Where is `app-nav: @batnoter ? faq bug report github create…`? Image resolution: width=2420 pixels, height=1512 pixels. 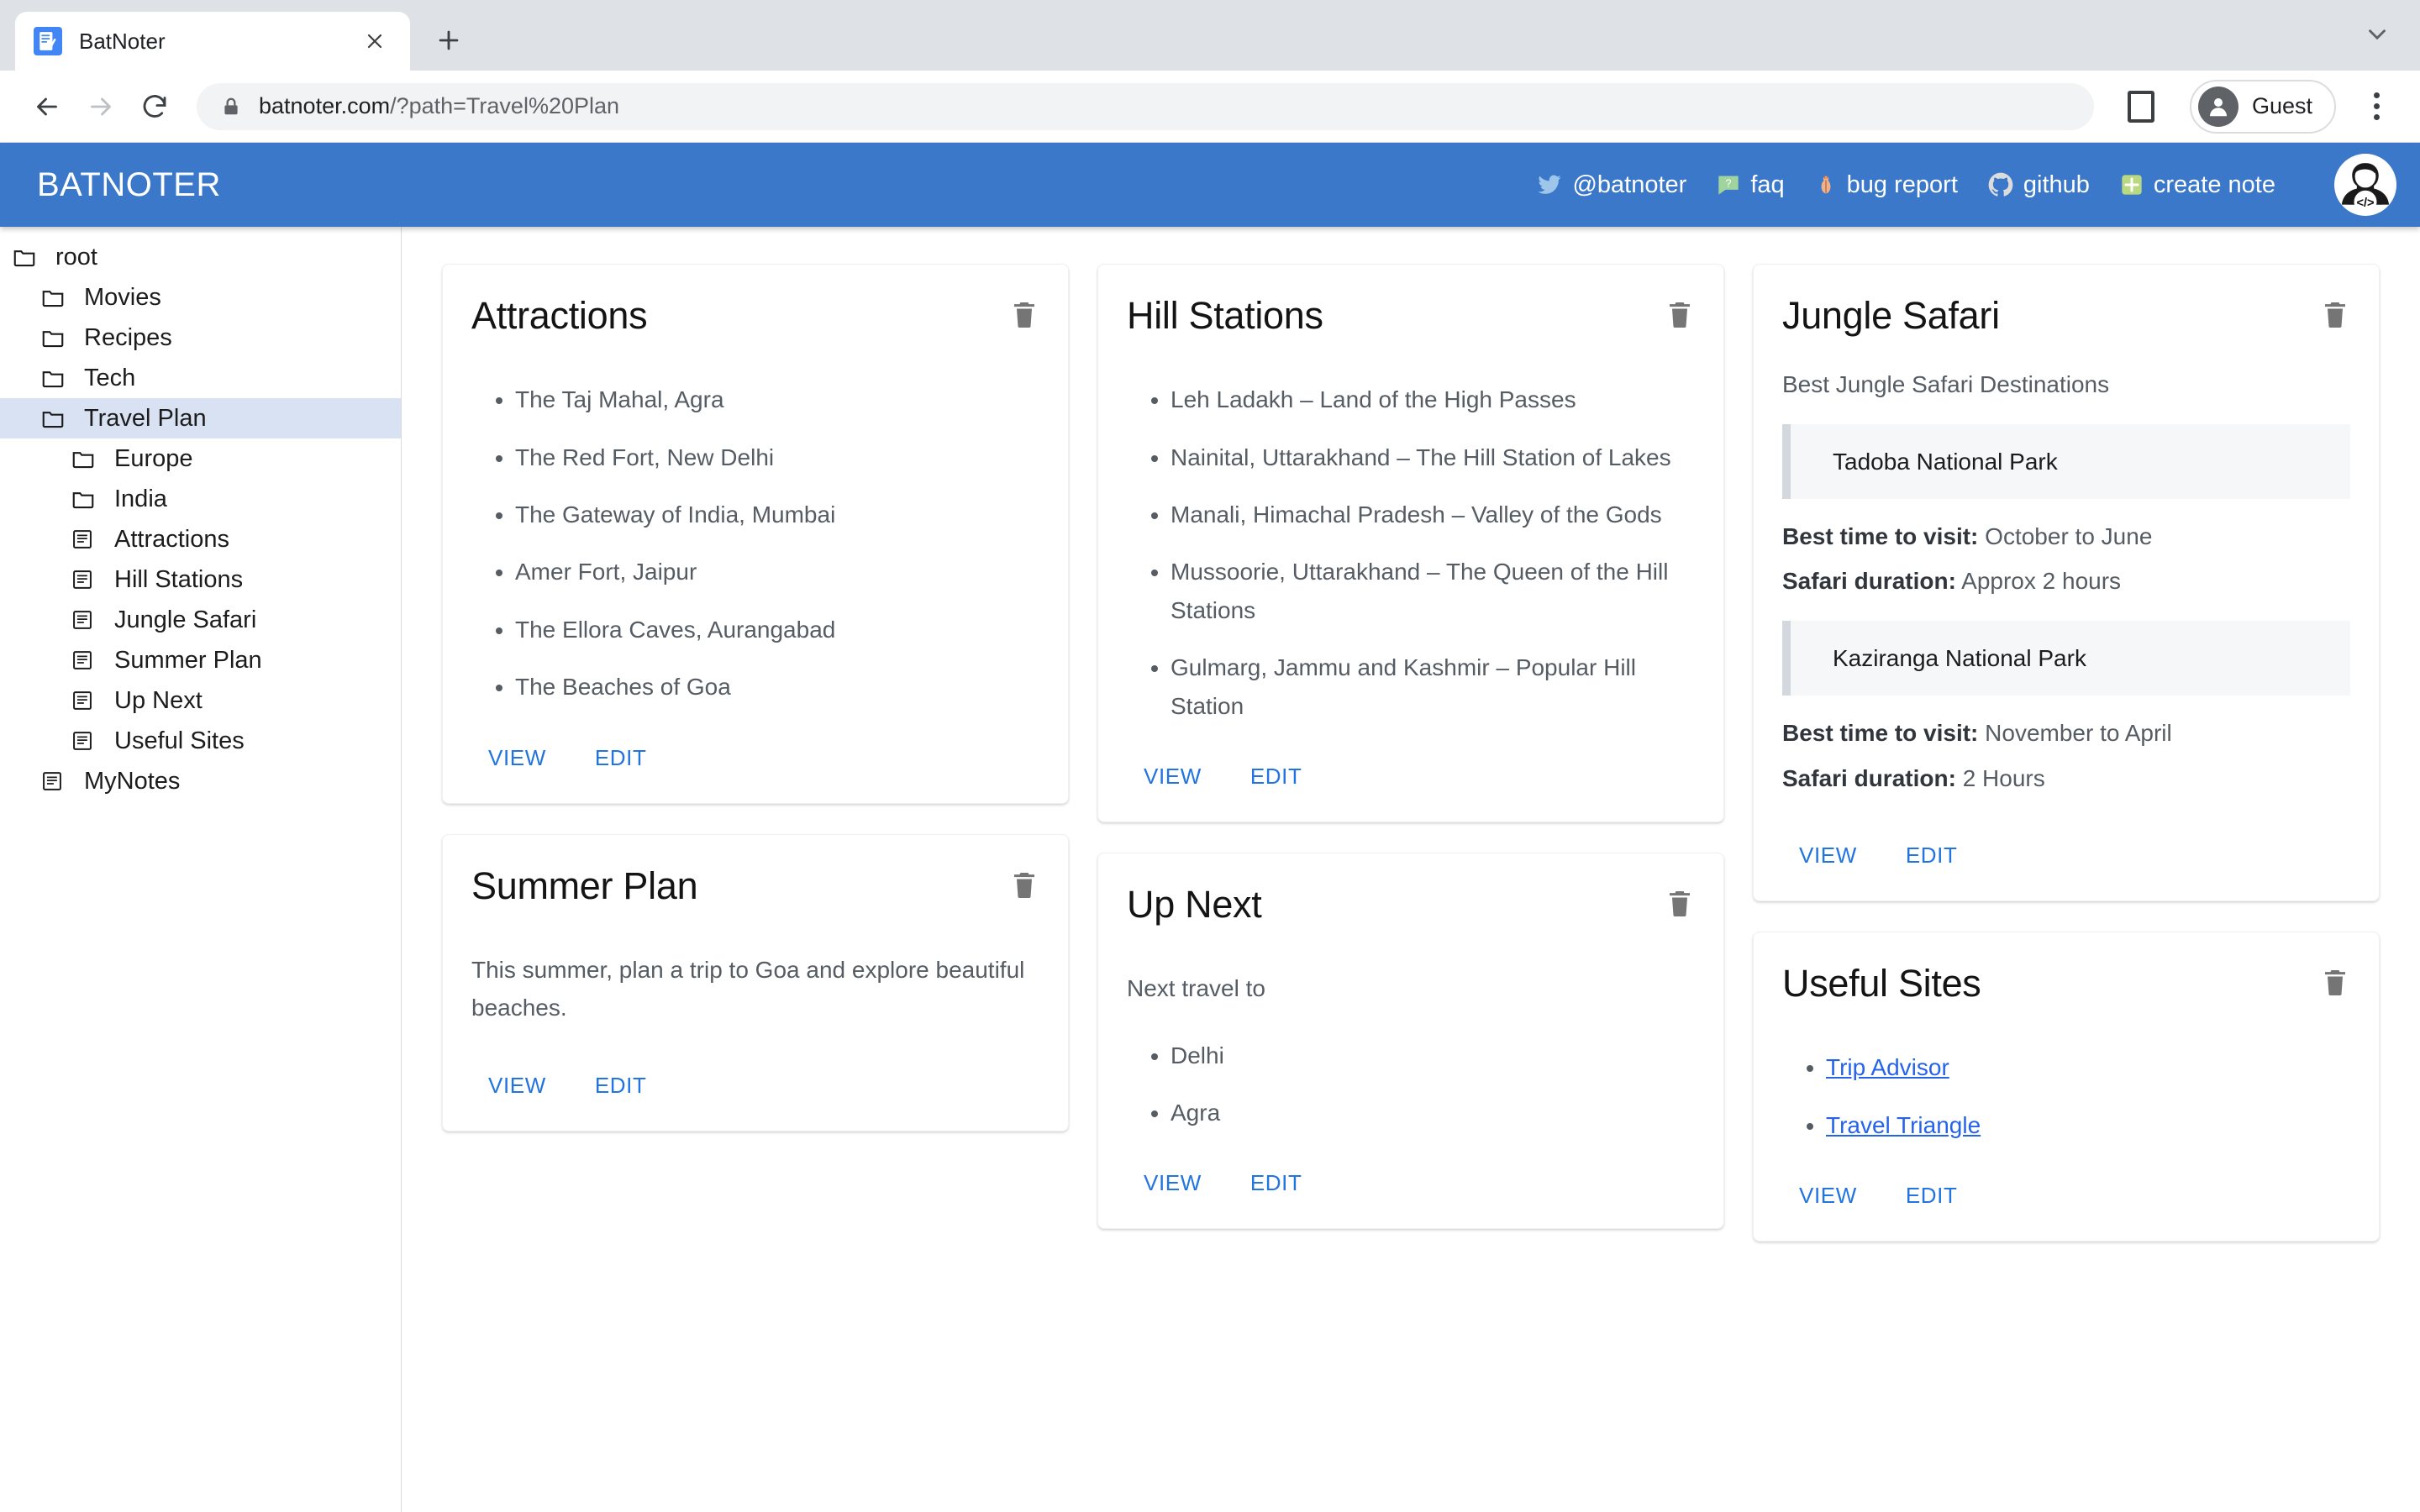
app-nav: @batnoter ? faq bug report github create… is located at coordinates (1967, 185).